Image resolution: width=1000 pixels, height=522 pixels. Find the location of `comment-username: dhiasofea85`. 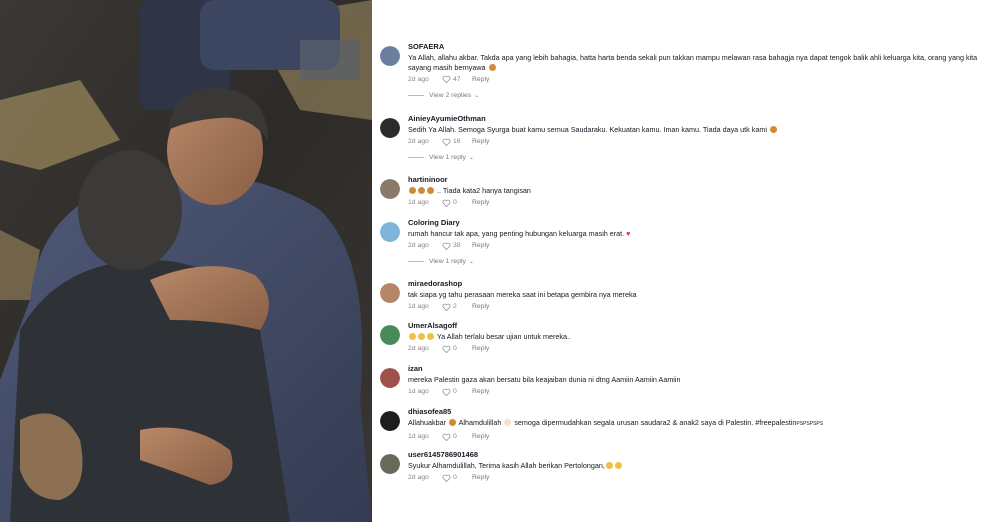

comment-username: dhiasofea85 is located at coordinates (703, 412).